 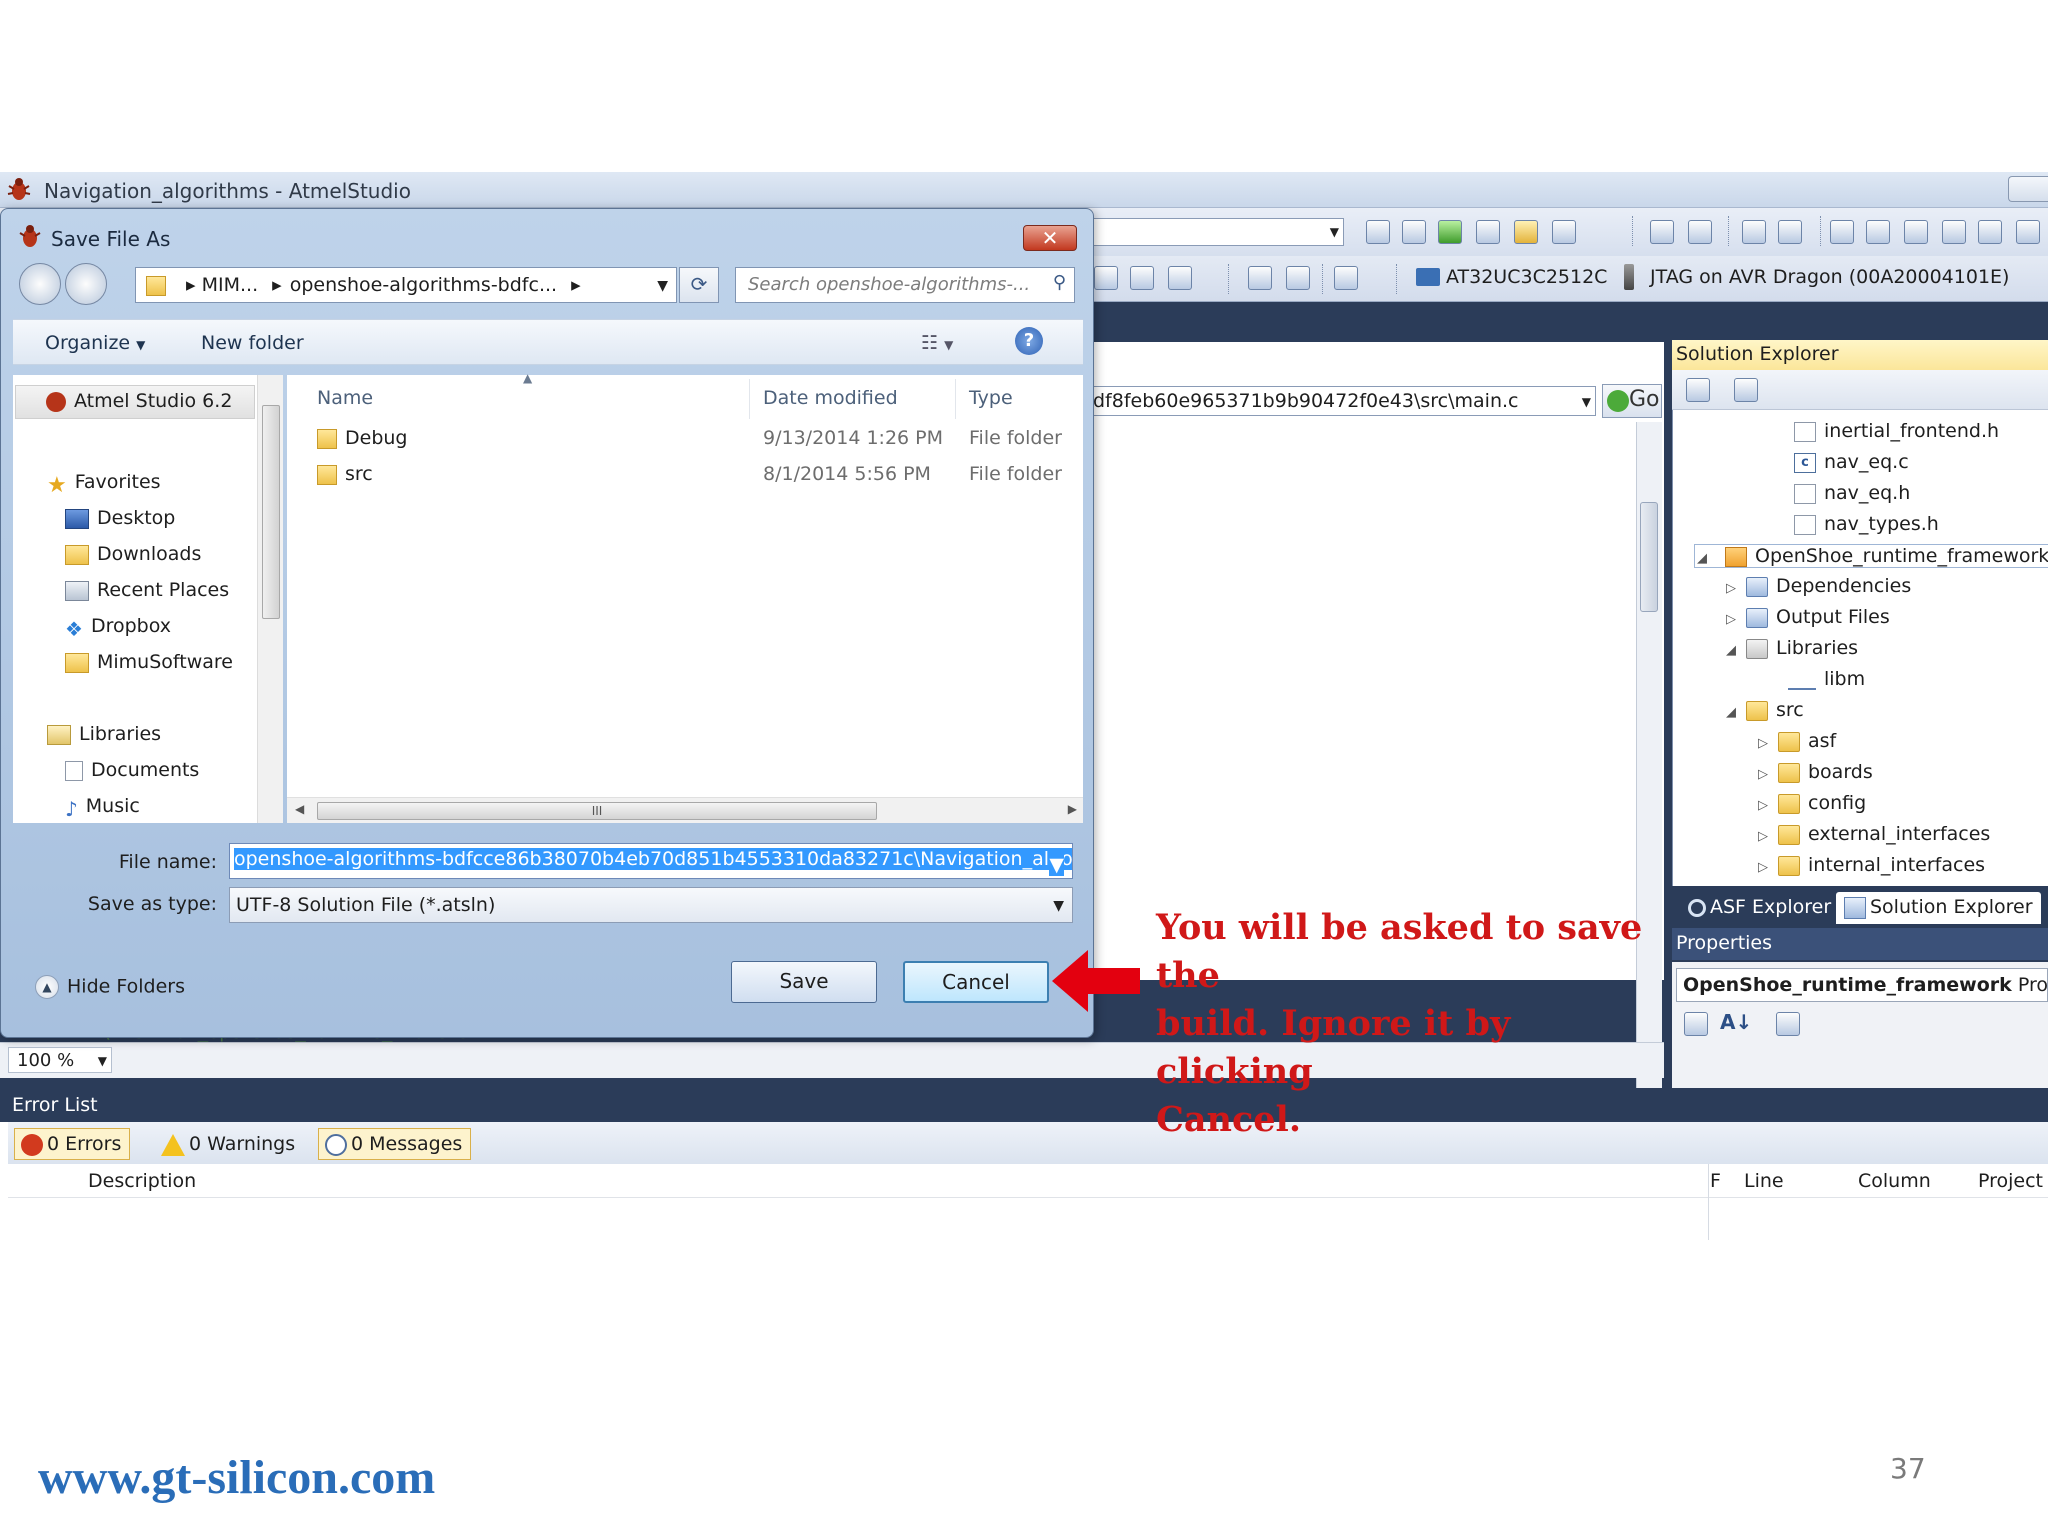 What do you see at coordinates (830, 398) in the screenshot?
I see `column-date-modified: Date modified` at bounding box center [830, 398].